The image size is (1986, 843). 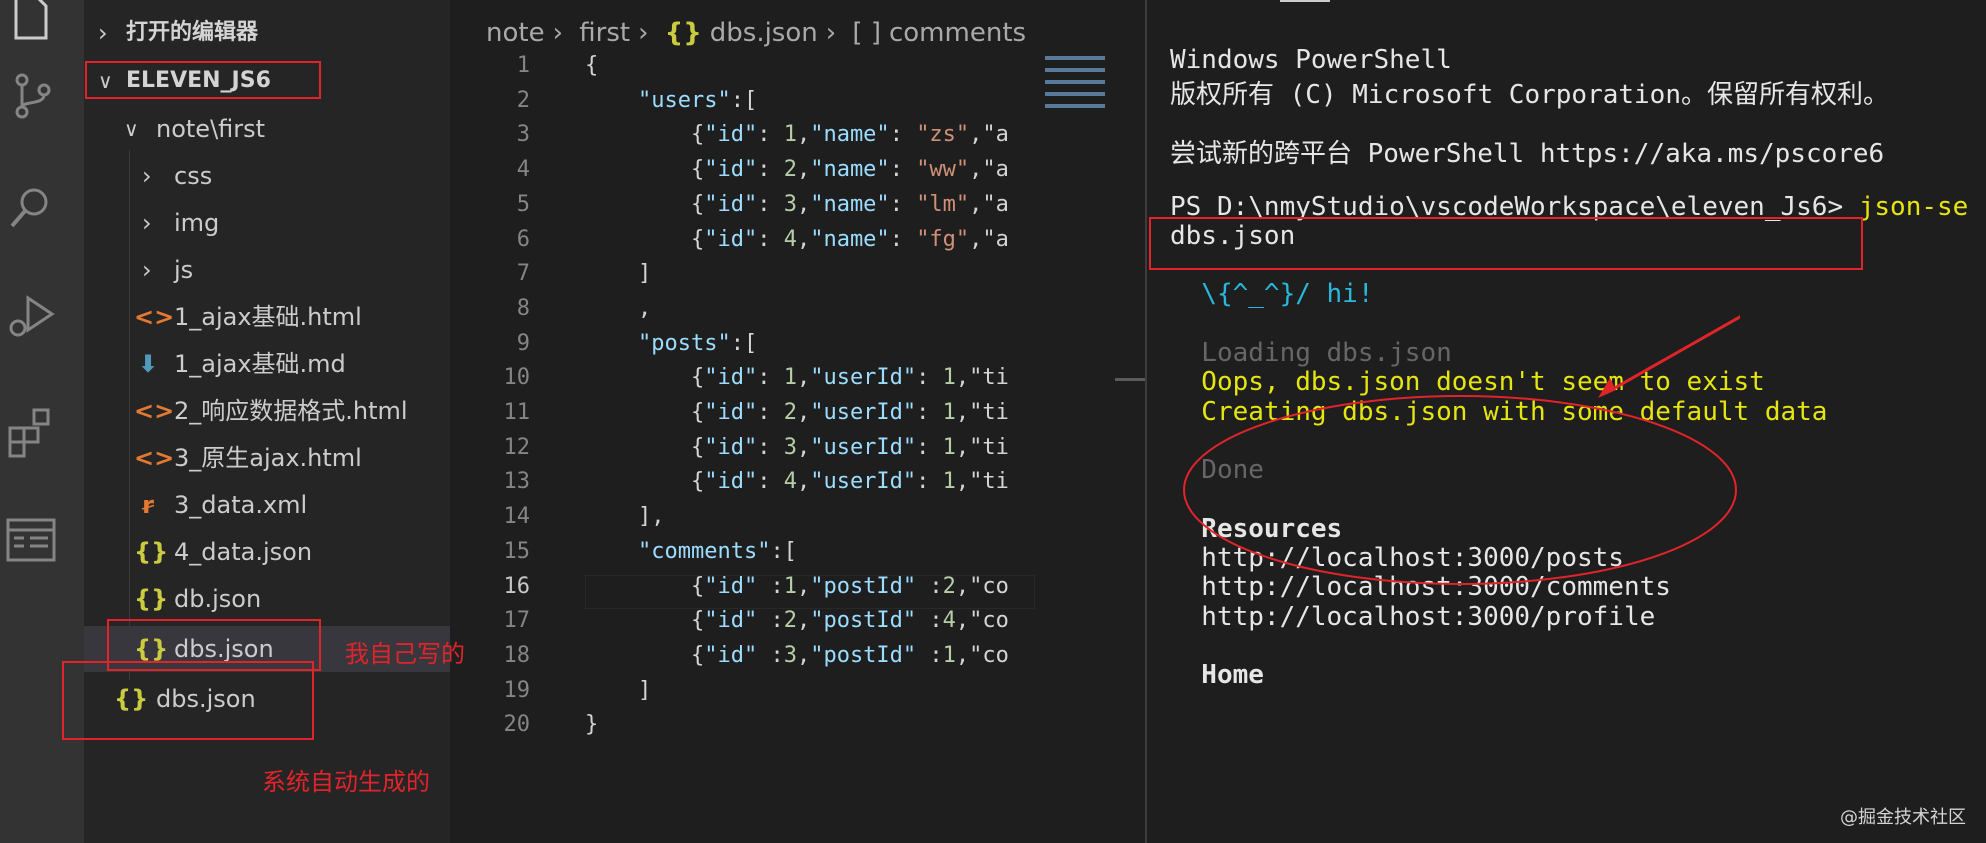 What do you see at coordinates (517, 378) in the screenshot?
I see `line-number: 10` at bounding box center [517, 378].